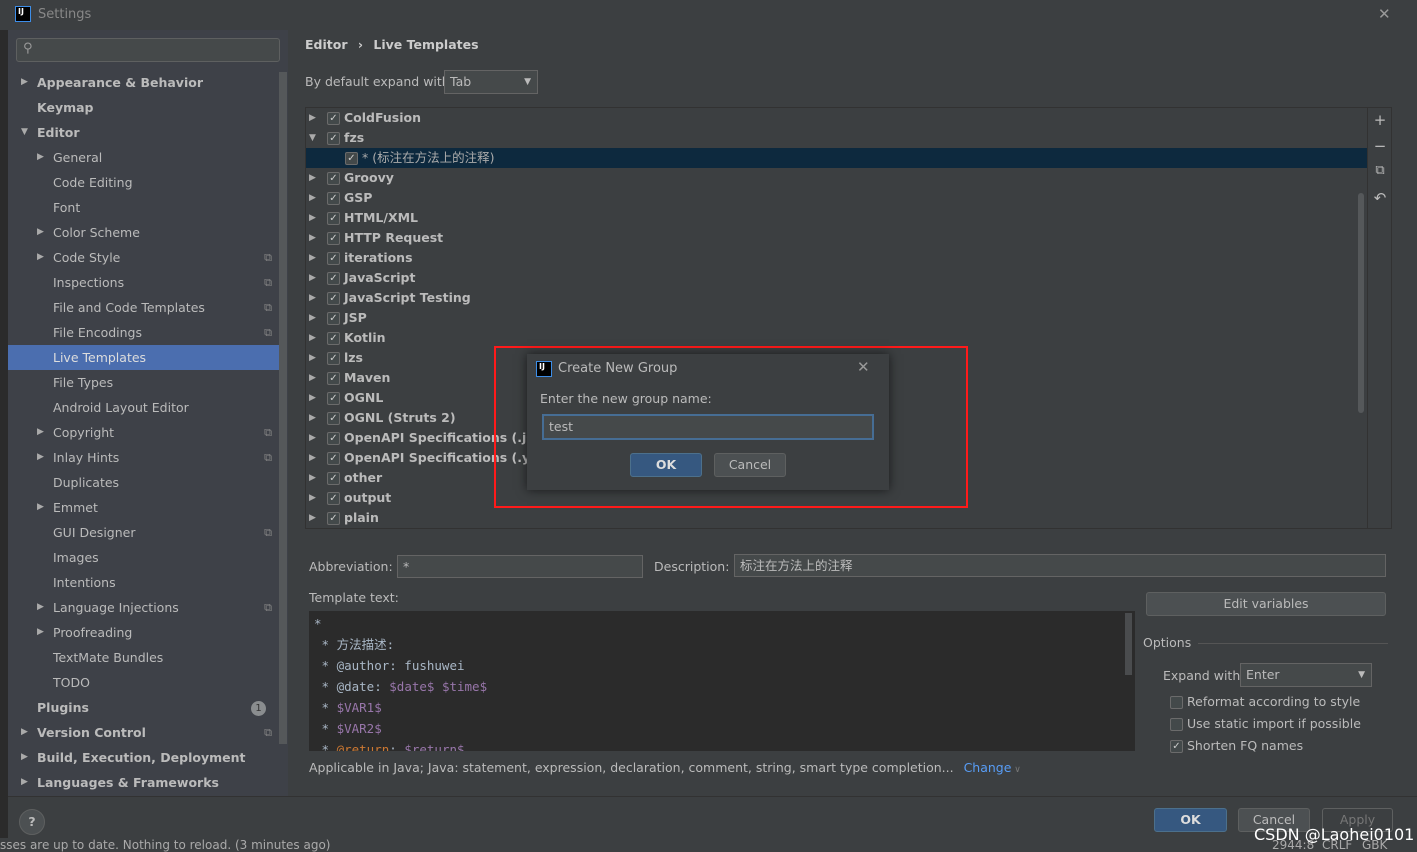 The width and height of the screenshot is (1417, 852). I want to click on static-import-checkbox: Use static import if possible, so click(1265, 723).